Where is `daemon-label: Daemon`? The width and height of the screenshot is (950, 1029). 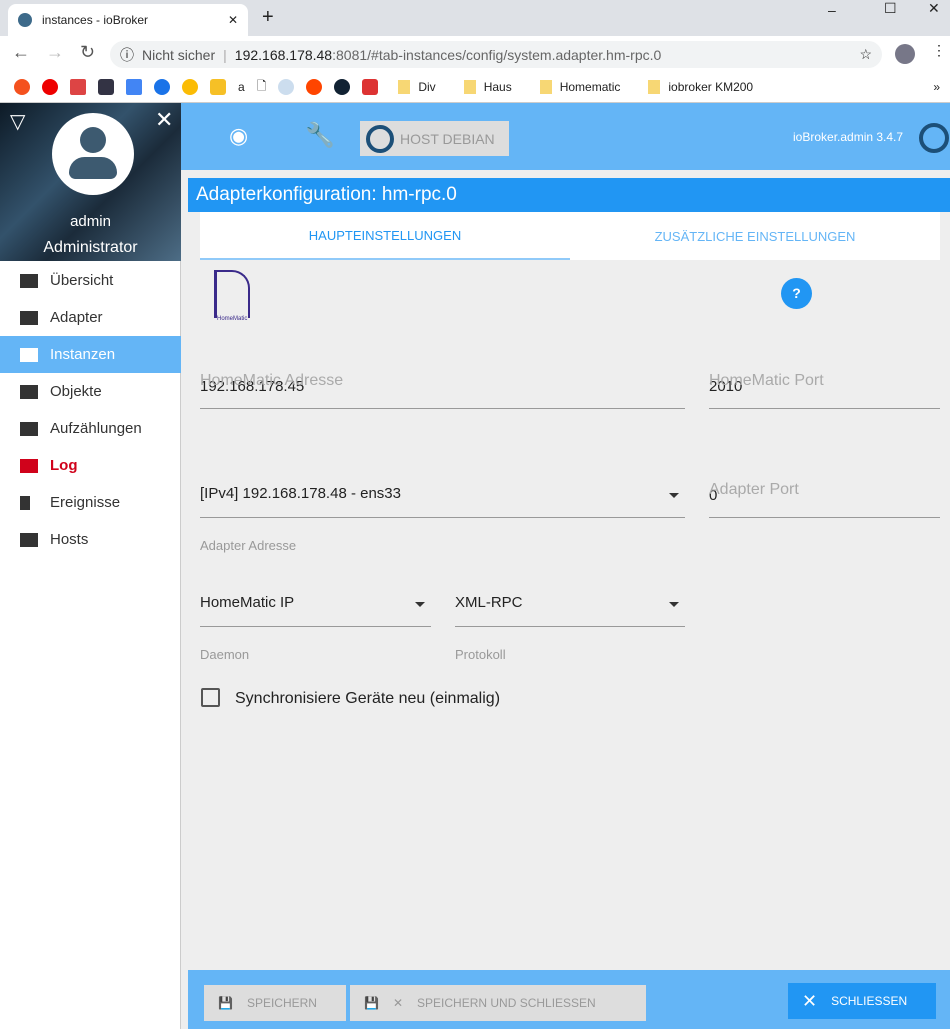 daemon-label: Daemon is located at coordinates (225, 654).